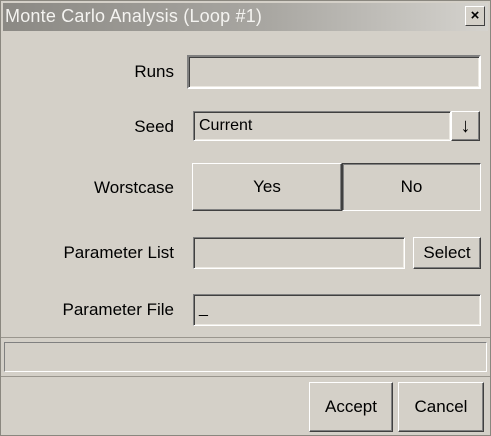  Describe the element at coordinates (447, 253) in the screenshot. I see `select-button: Select` at that location.